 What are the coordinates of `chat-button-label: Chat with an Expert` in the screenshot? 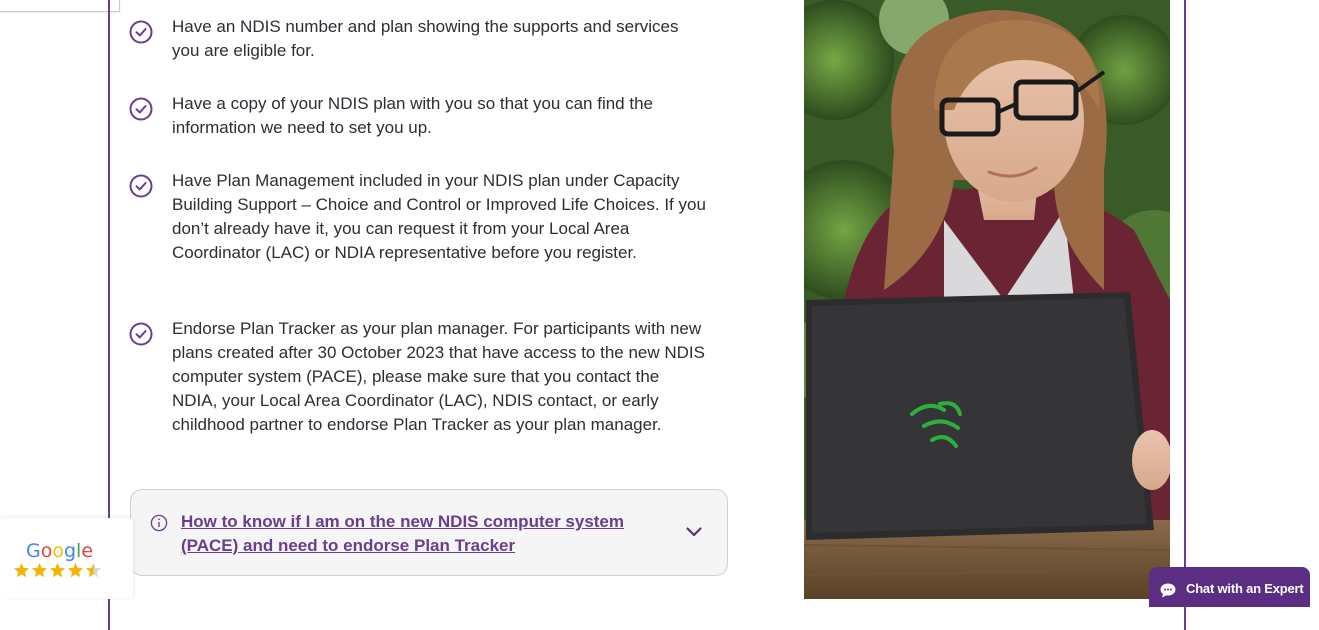 It's located at (1245, 588).